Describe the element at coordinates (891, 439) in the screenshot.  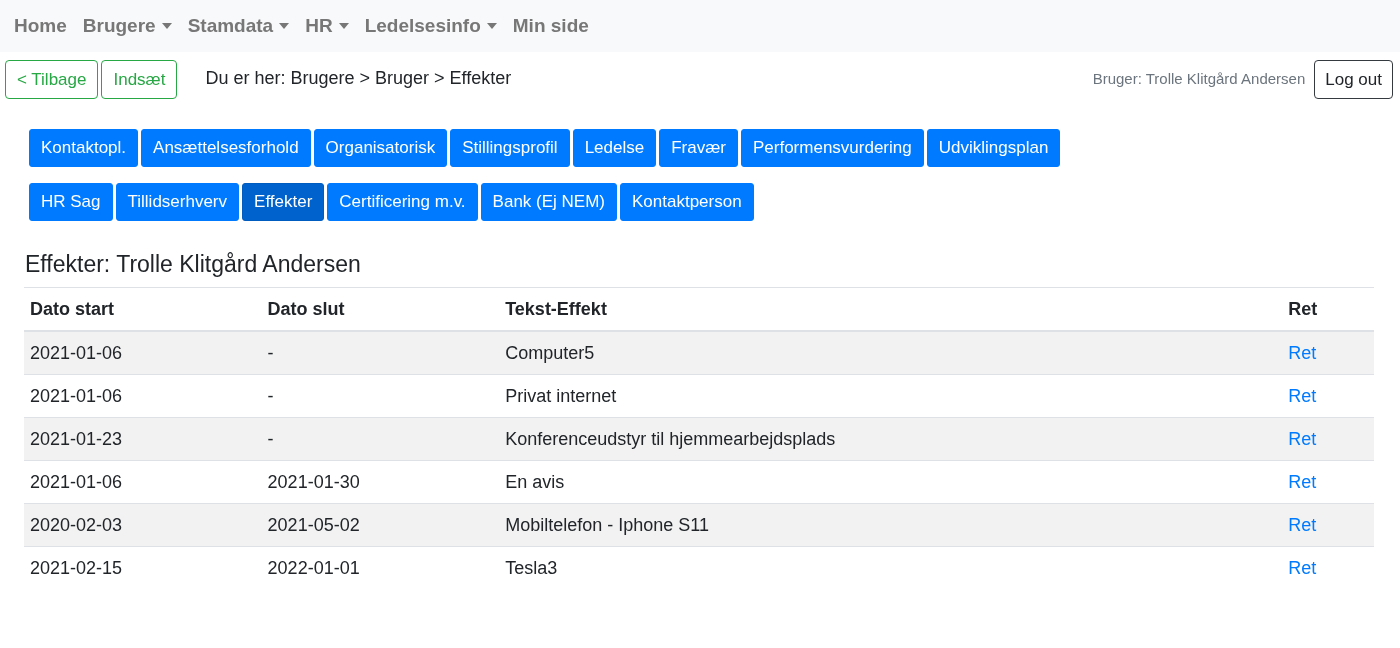
I see `table-cell: Konferenceudstyr til hjemmearbejdsplads` at that location.